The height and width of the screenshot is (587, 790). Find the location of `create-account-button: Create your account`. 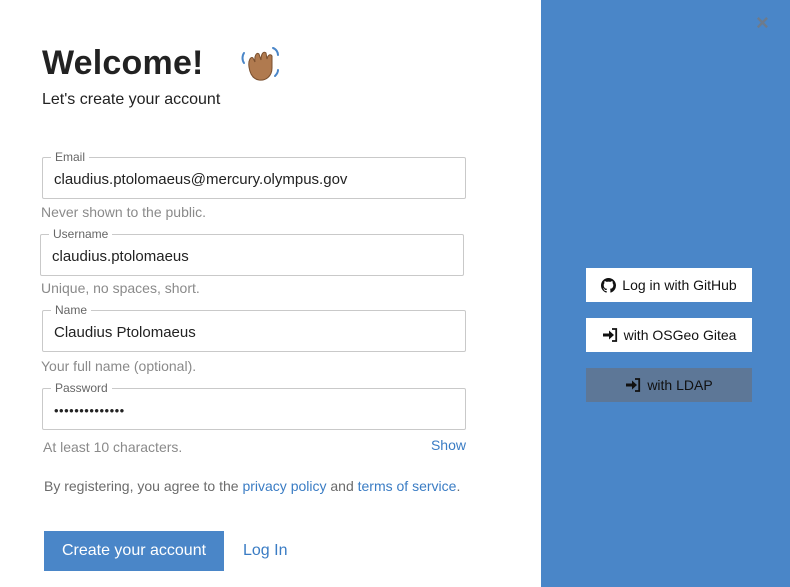

create-account-button: Create your account is located at coordinates (134, 551).